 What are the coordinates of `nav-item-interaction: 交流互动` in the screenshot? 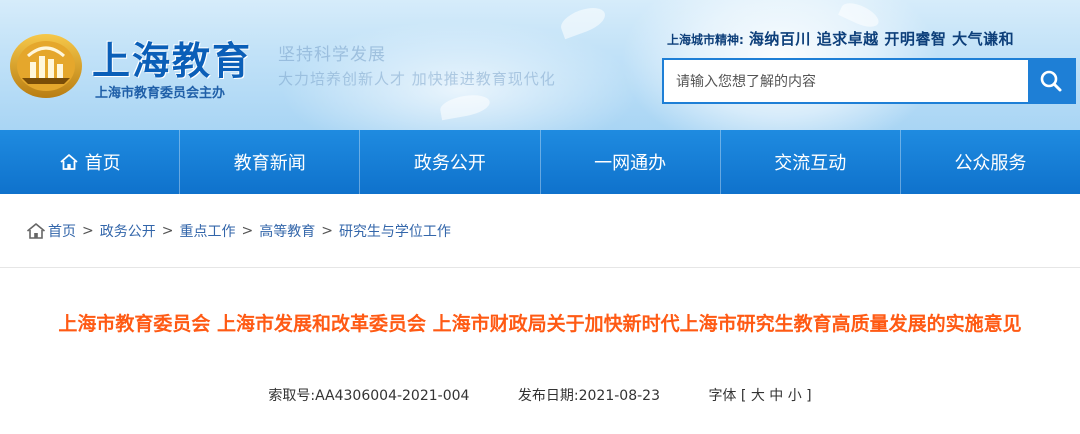 It's located at (811, 162).